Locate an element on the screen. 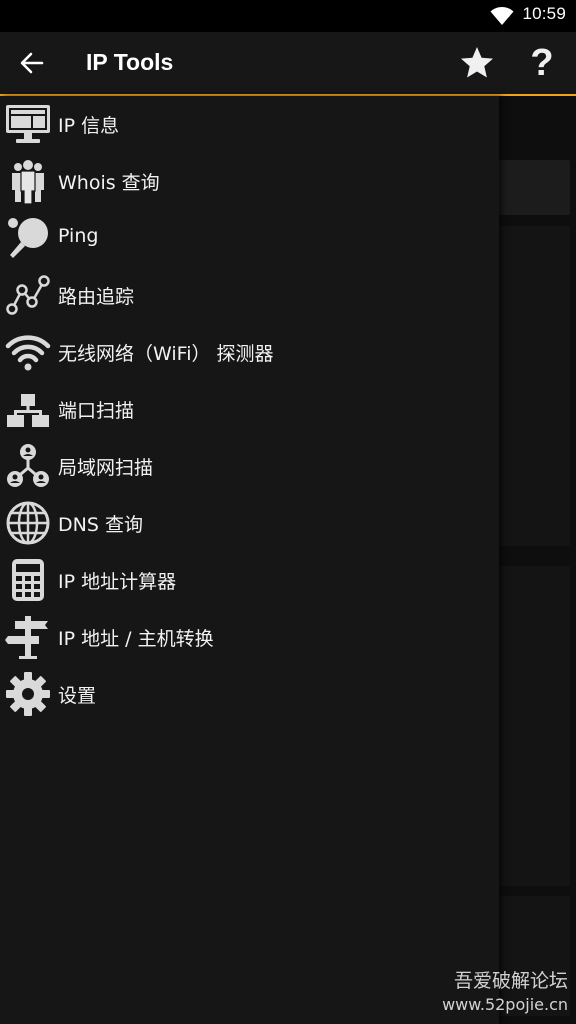  drawer-item-dns-lookup: DNS 查询 is located at coordinates (249, 523).